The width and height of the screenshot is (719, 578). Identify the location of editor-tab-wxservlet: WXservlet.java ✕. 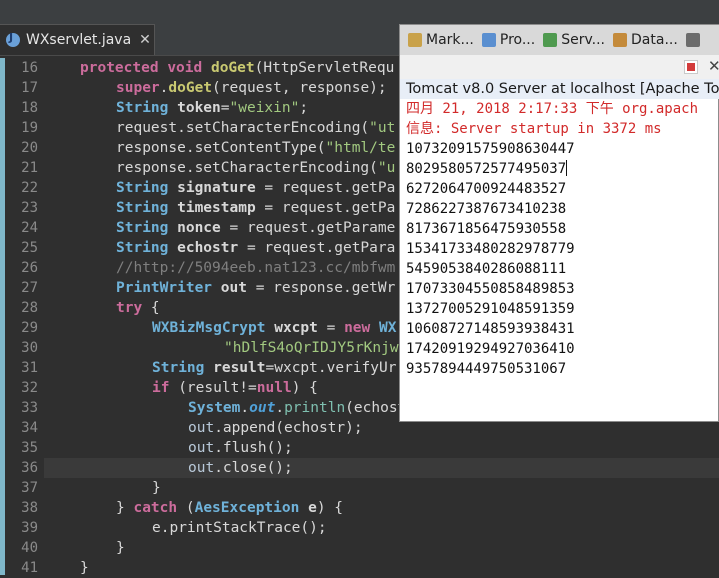
(77, 39).